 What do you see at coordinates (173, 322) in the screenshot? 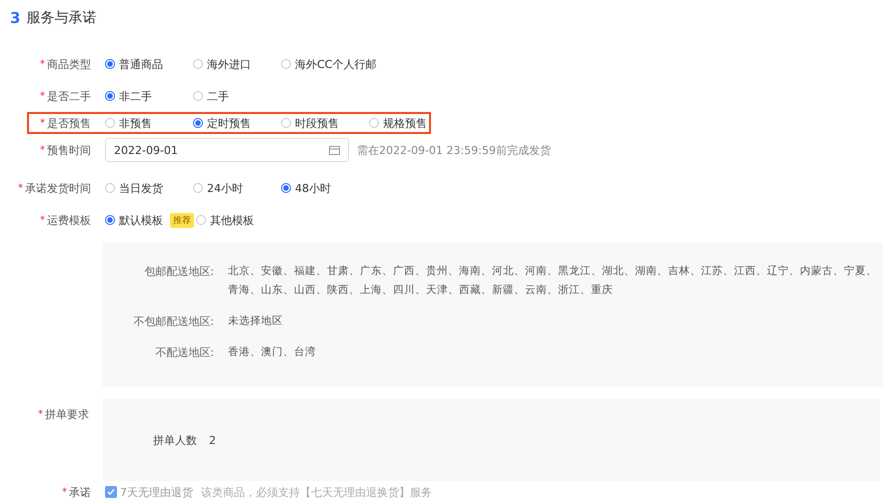
I see `region-label: 不包邮配送地区:` at bounding box center [173, 322].